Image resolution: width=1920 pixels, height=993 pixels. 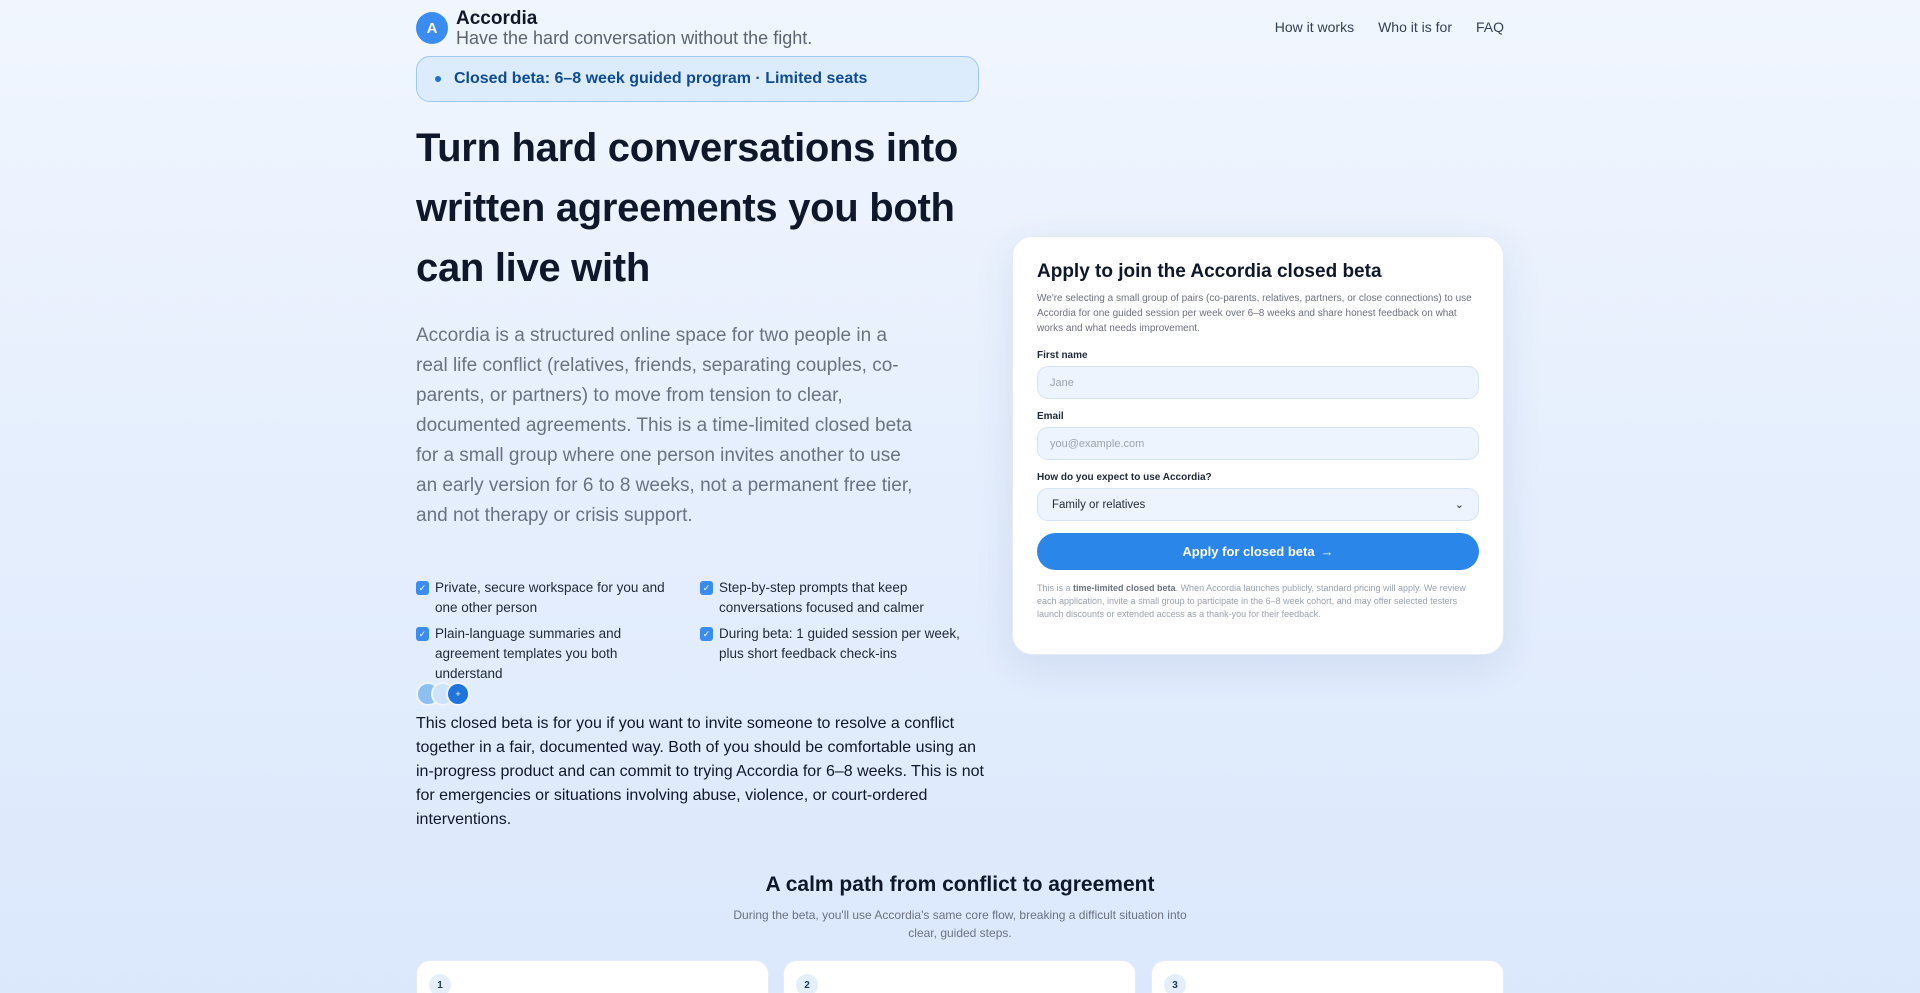 I want to click on nav-who-it-is-for: Who it is for, so click(x=1415, y=27).